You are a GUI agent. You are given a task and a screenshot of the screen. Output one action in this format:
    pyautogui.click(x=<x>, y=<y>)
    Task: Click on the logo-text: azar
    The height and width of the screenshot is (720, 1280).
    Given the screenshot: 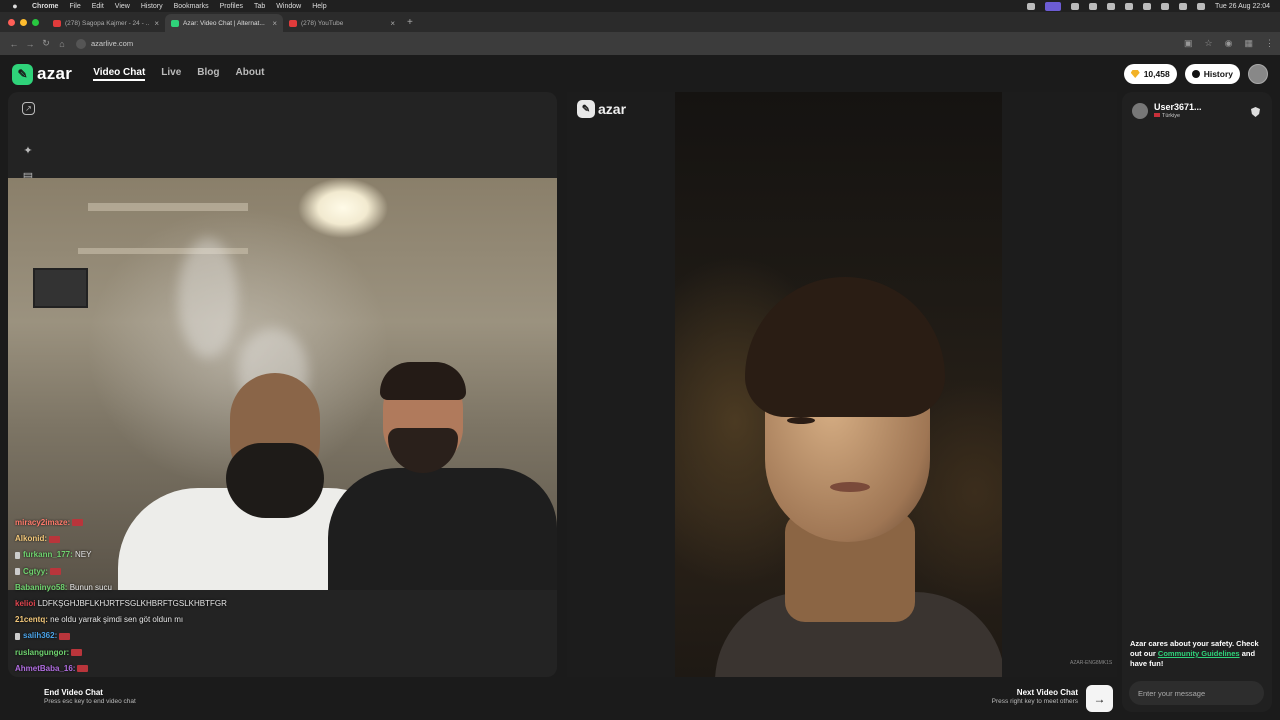 What is the action you would take?
    pyautogui.click(x=55, y=73)
    